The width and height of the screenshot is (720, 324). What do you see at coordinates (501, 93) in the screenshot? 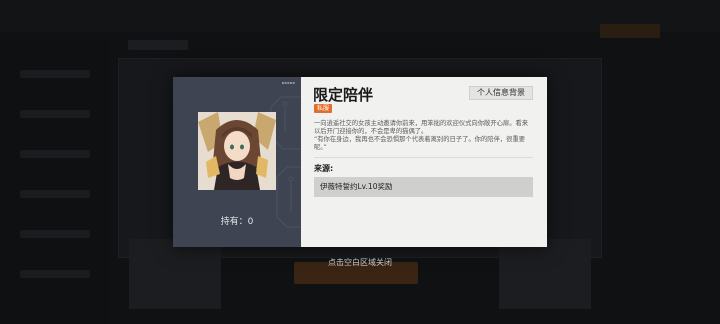
I see `profile-background-button: 个人信息背景` at bounding box center [501, 93].